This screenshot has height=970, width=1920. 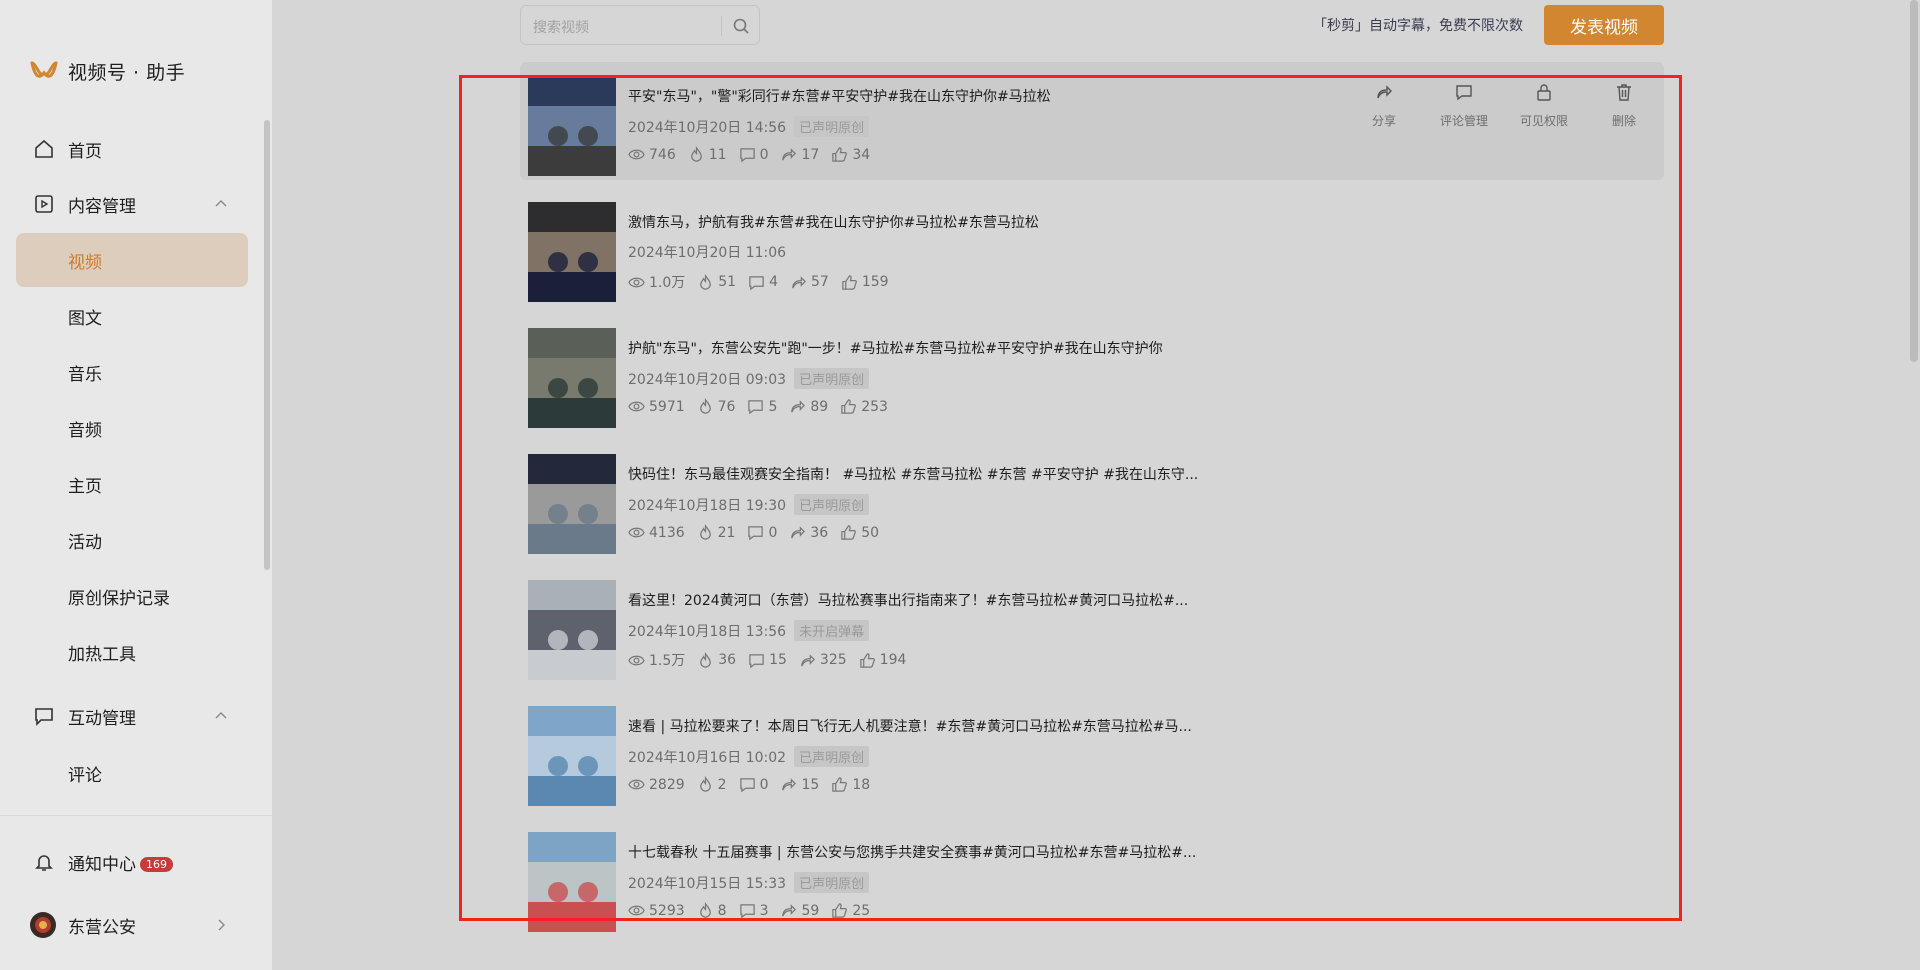 What do you see at coordinates (640, 25) in the screenshot?
I see `search-box: 搜索视频` at bounding box center [640, 25].